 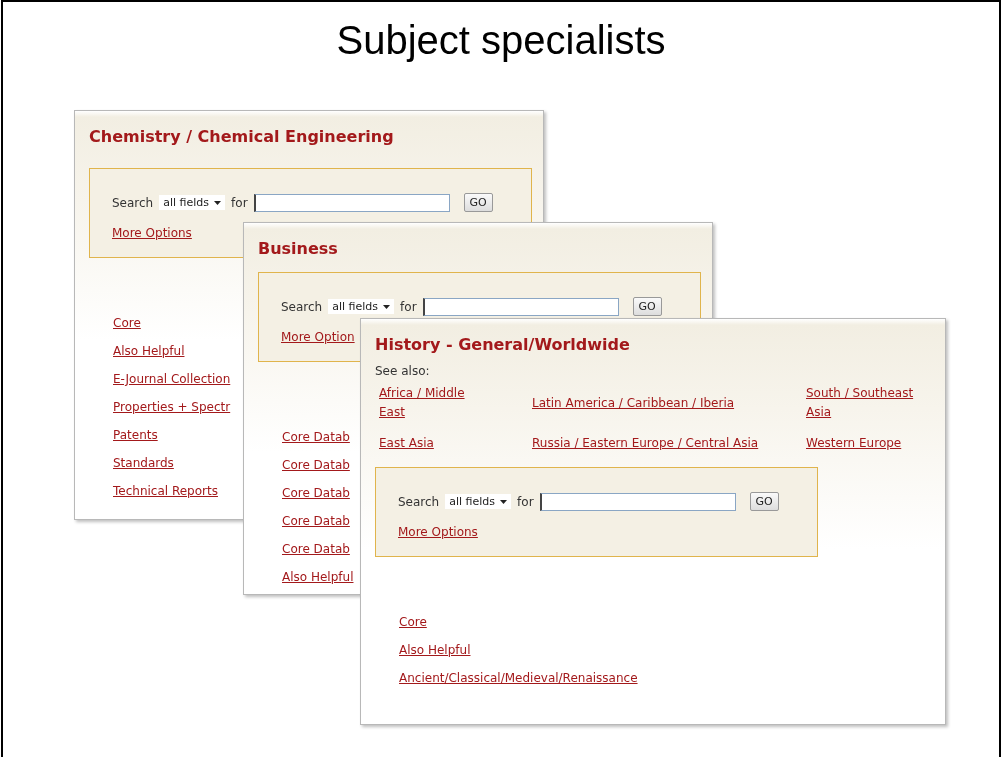 What do you see at coordinates (172, 407) in the screenshot?
I see `resource-link: Properties + Spectr` at bounding box center [172, 407].